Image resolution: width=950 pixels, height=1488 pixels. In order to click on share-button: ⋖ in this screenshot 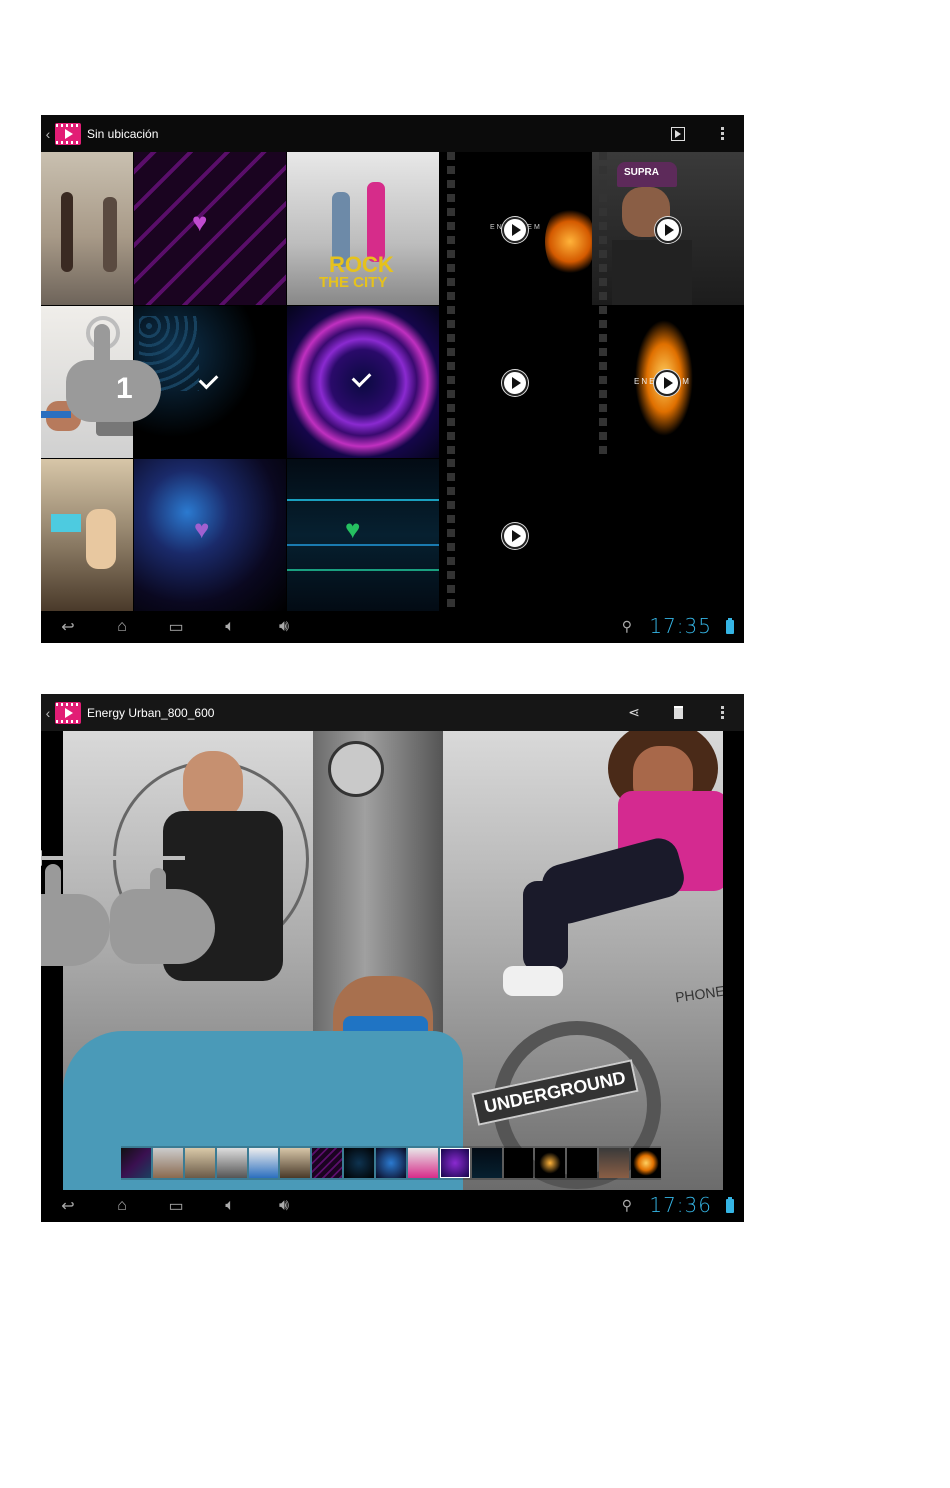, I will do `click(634, 712)`.